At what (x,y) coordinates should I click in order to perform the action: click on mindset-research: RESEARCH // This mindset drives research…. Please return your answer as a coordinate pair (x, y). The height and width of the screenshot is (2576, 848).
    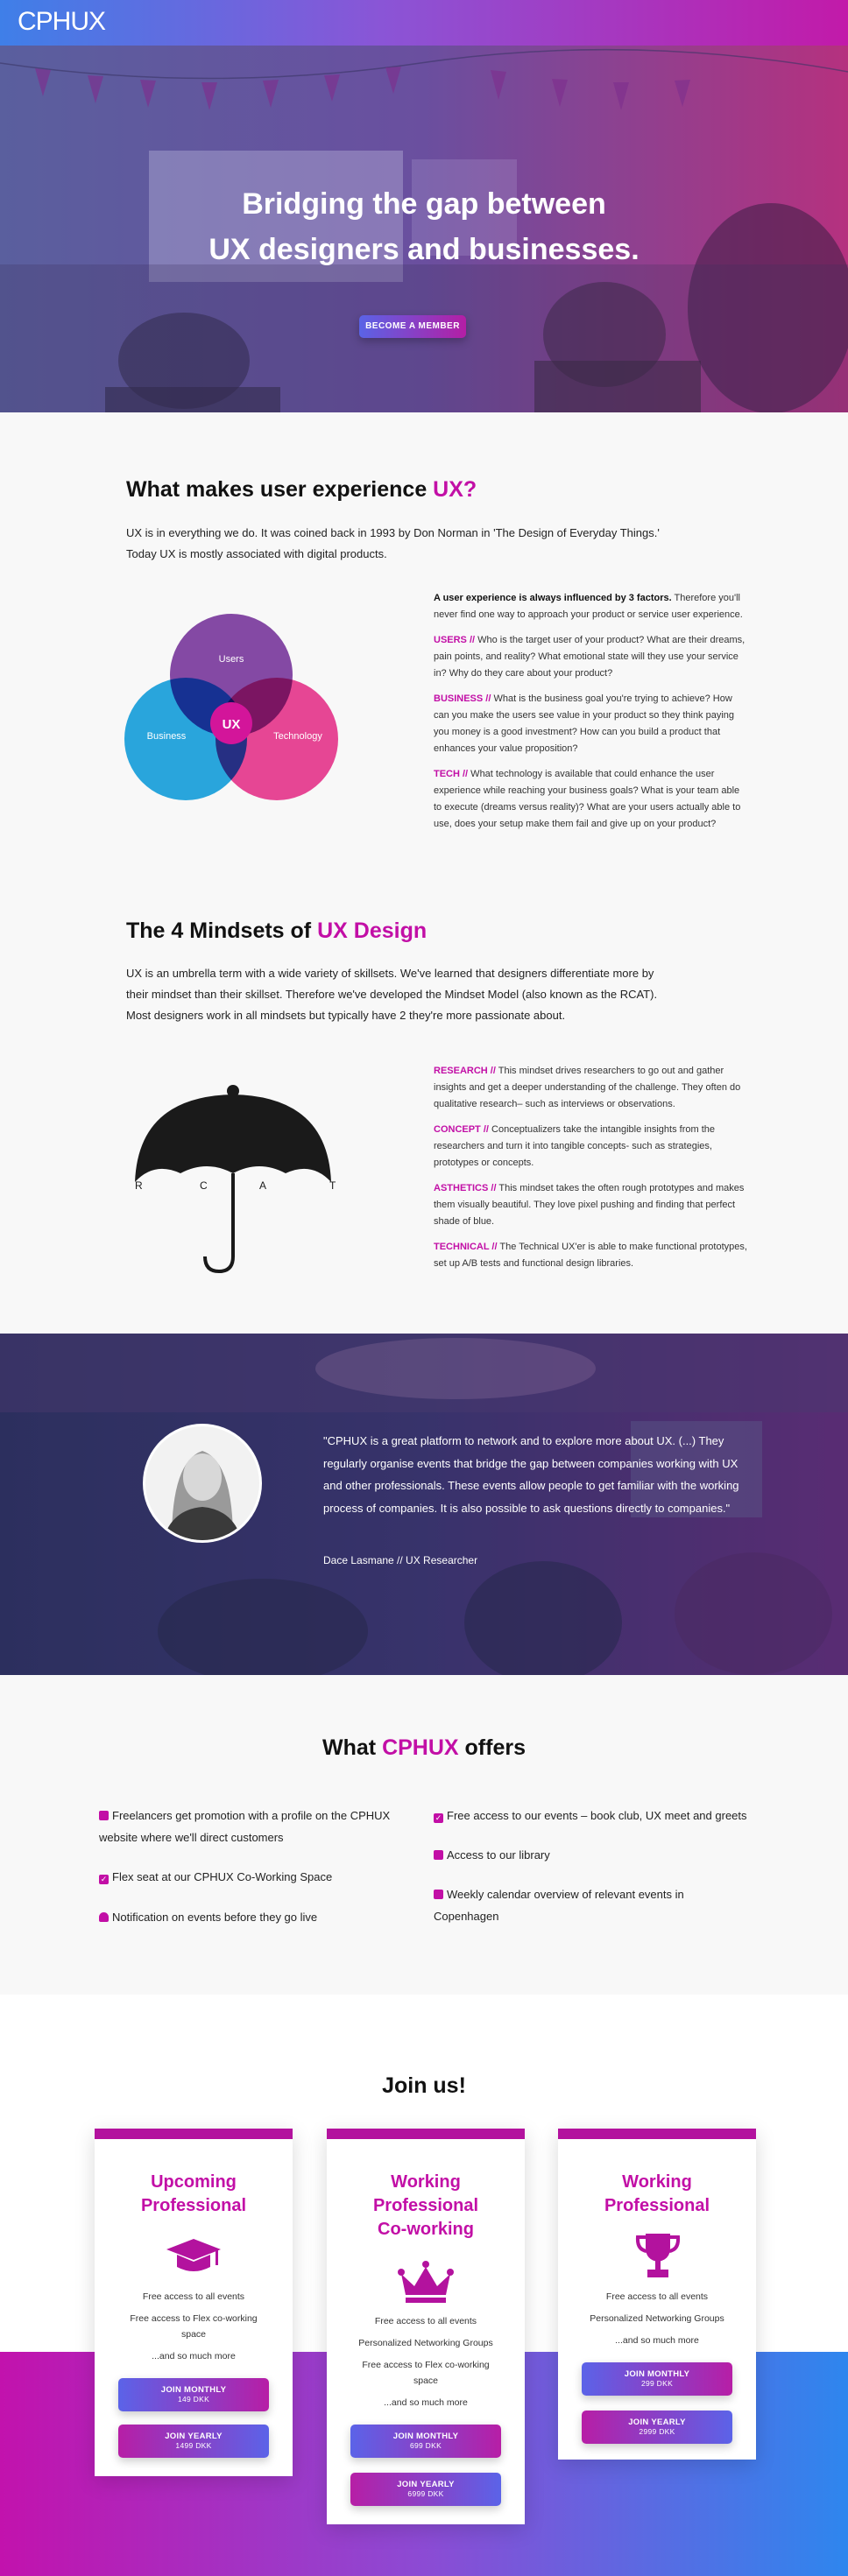
    Looking at the image, I should click on (591, 1088).